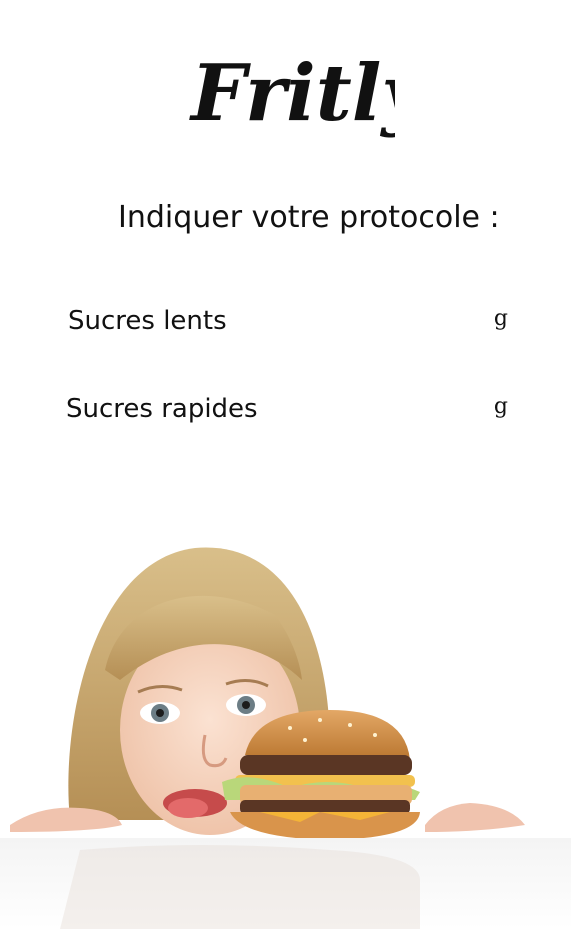 This screenshot has width=571, height=929. What do you see at coordinates (387, 325) in the screenshot?
I see `slow-sugars-input` at bounding box center [387, 325].